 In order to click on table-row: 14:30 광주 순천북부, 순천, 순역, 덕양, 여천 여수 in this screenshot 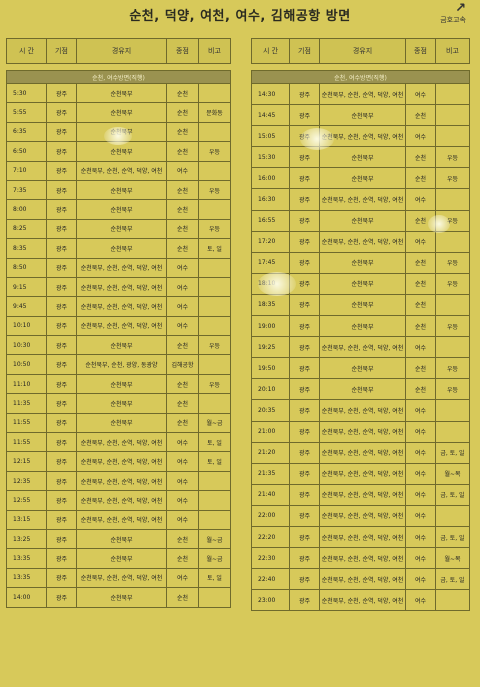, I will do `click(360, 94)`.